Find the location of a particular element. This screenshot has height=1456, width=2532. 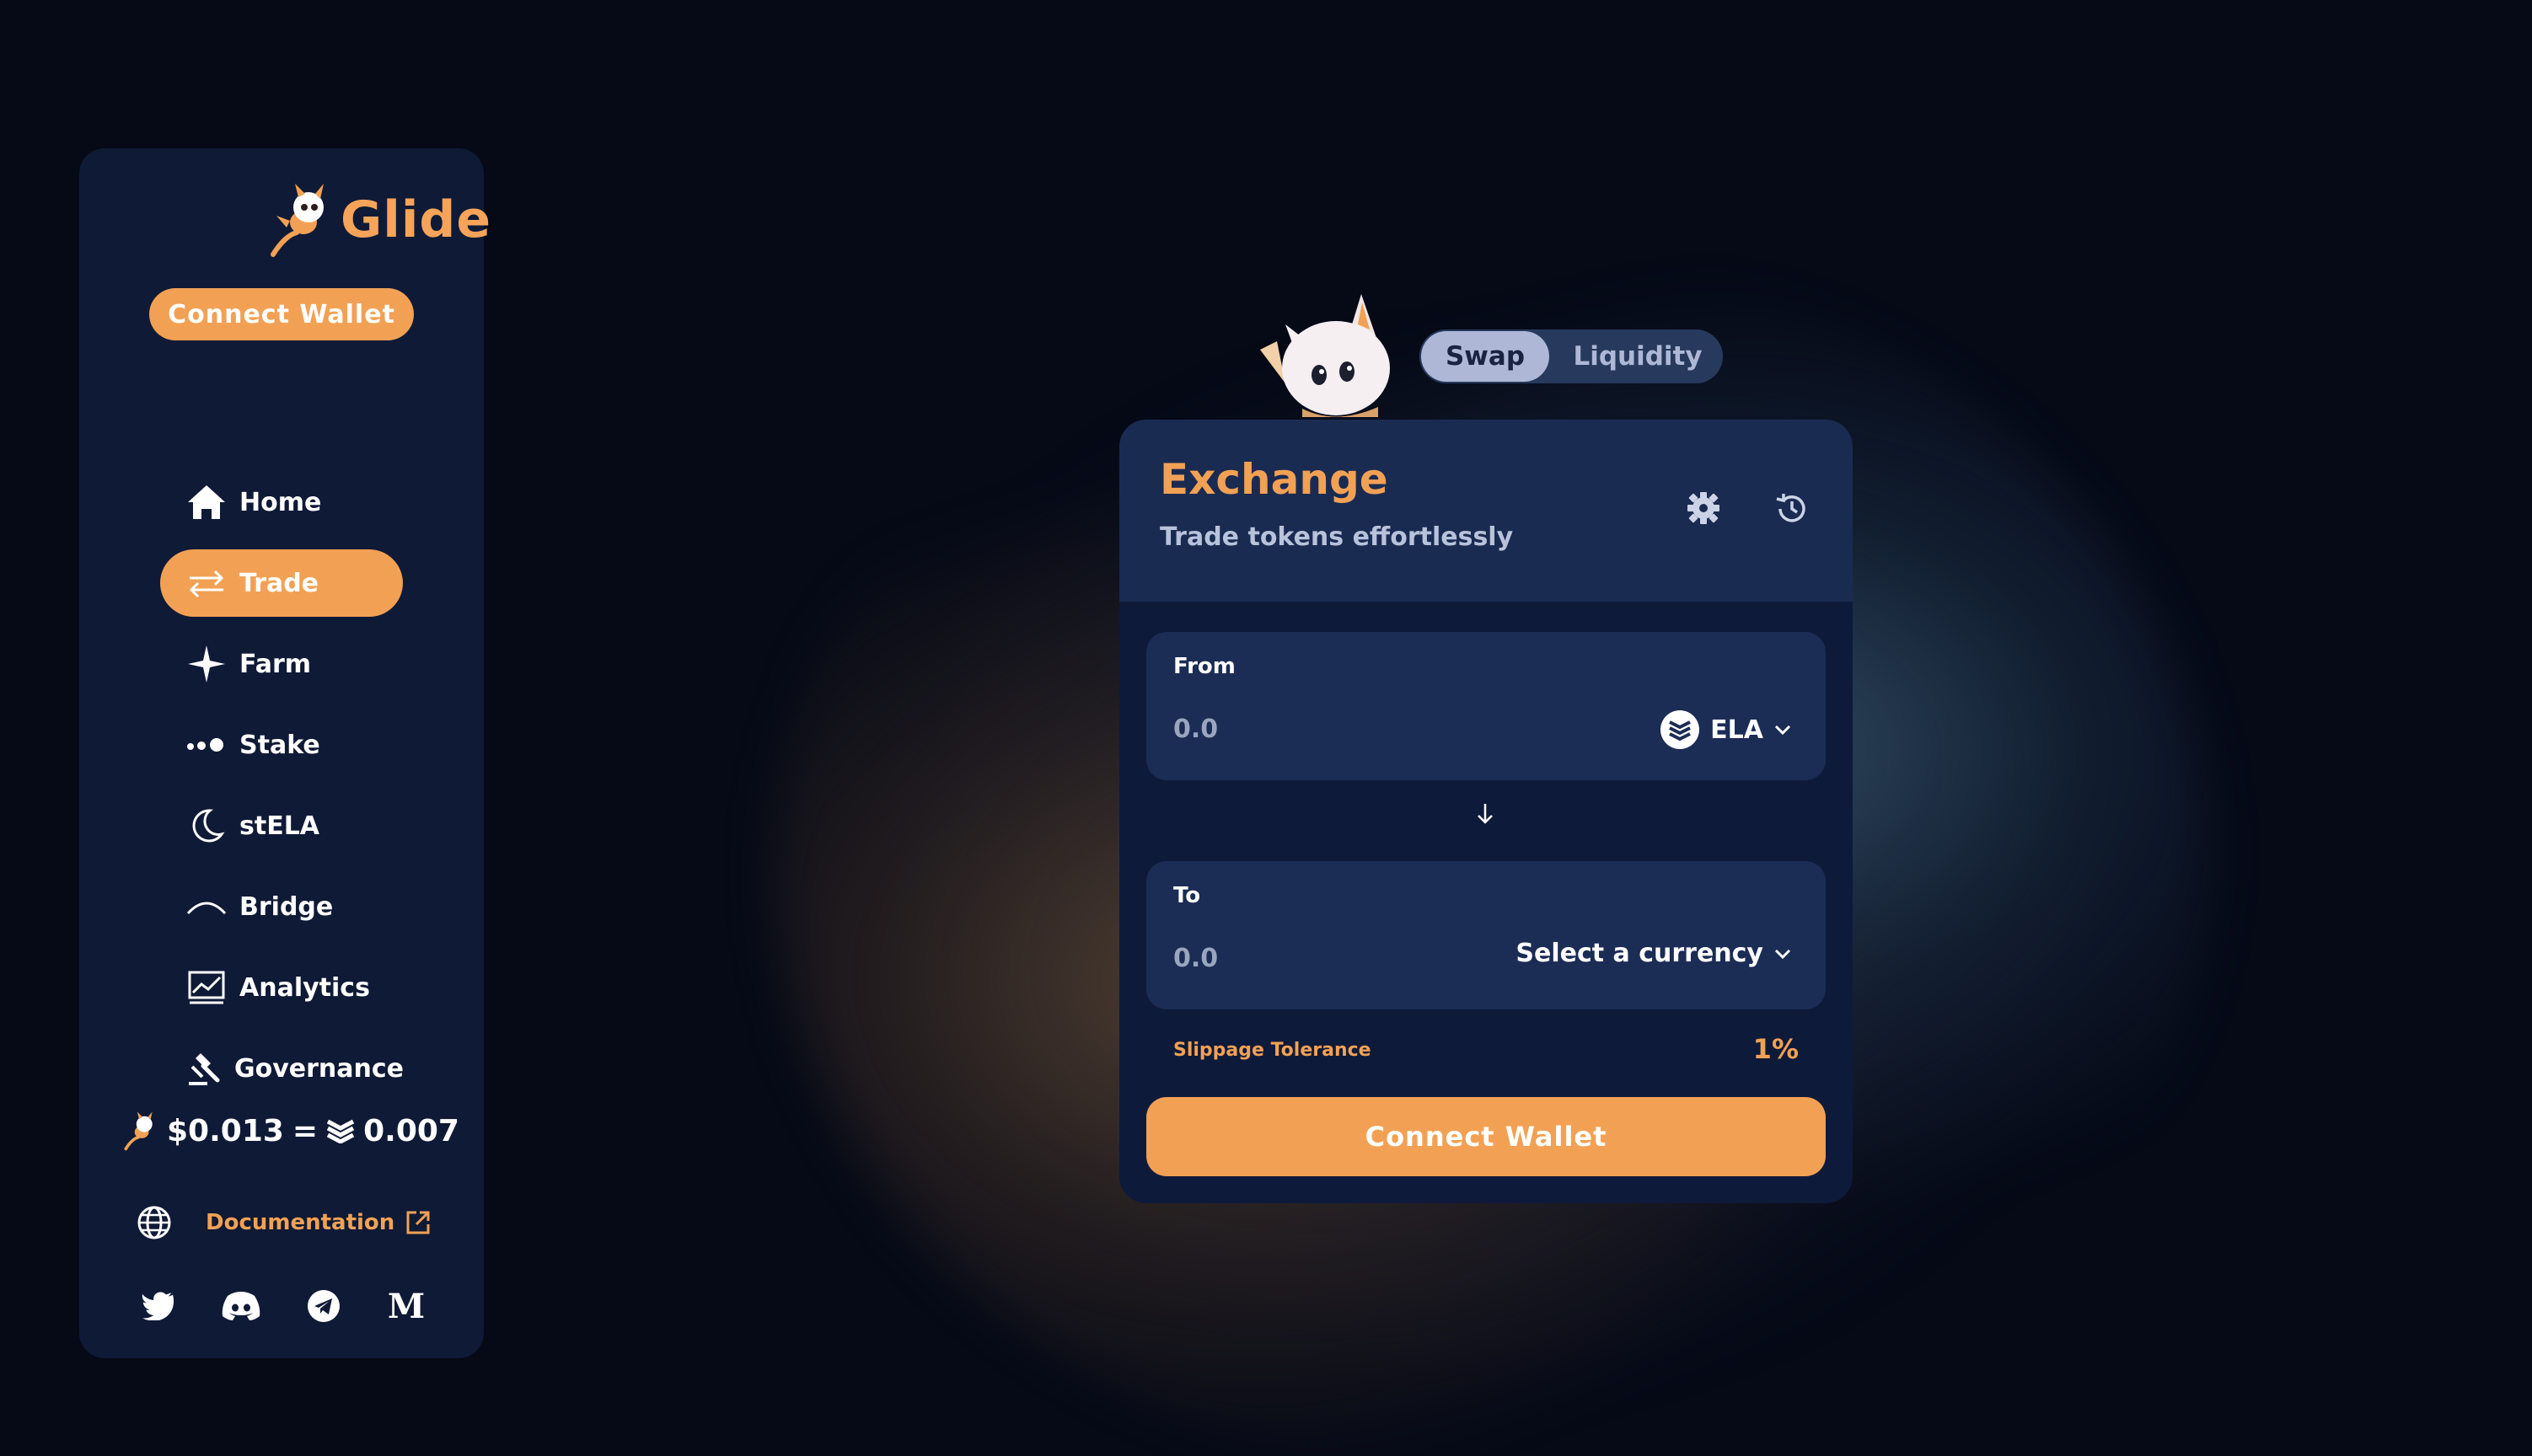

dots-icon is located at coordinates (206, 745).